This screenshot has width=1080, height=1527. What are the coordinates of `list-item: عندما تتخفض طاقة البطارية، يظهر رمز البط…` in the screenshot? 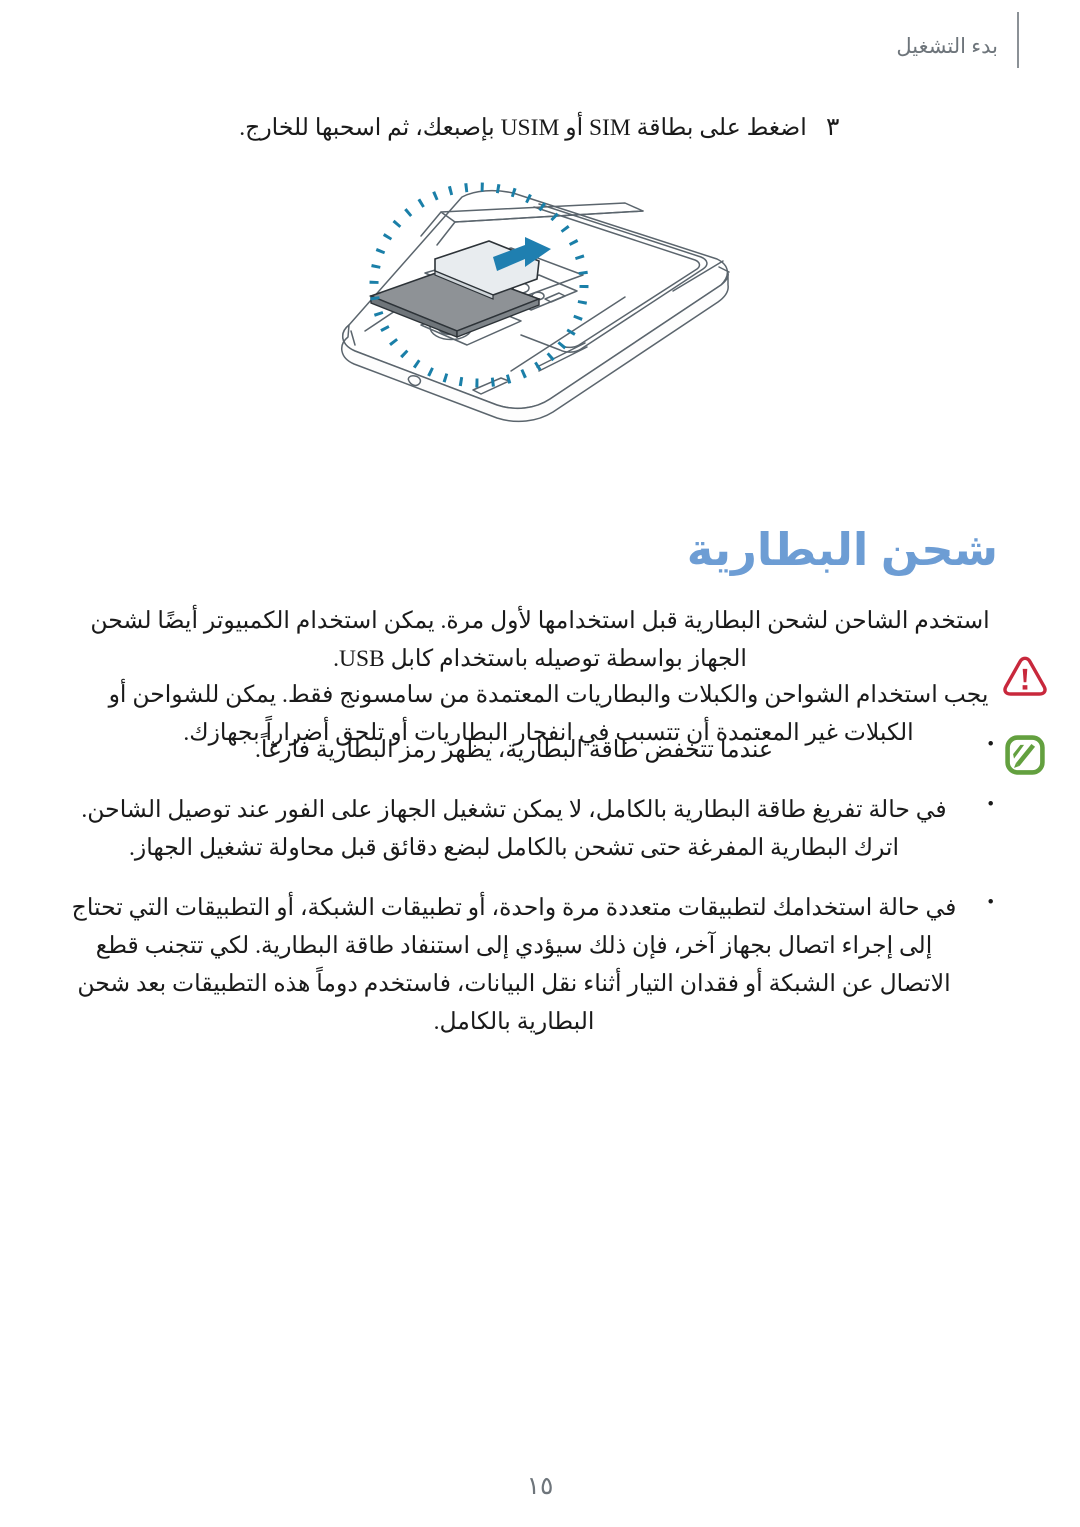 It's located at (528, 749).